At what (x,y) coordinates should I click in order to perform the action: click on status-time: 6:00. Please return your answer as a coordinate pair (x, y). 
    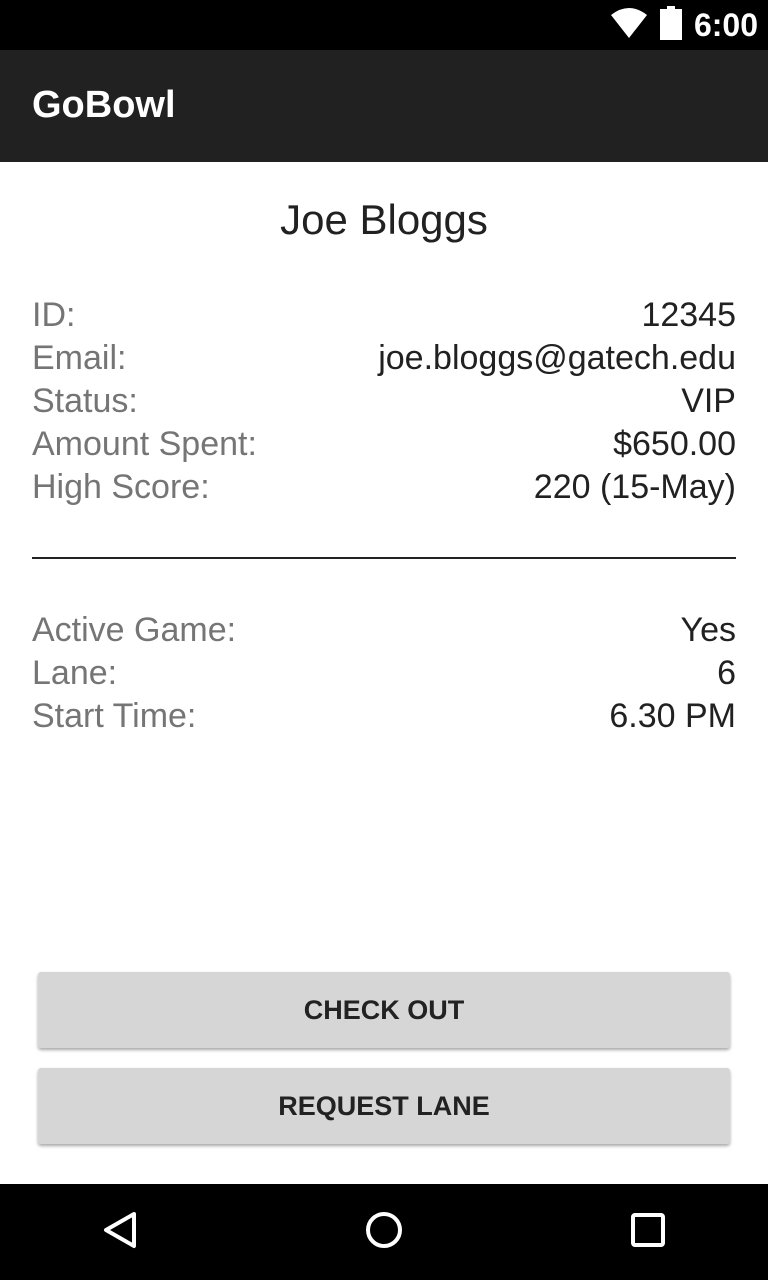
    Looking at the image, I should click on (725, 24).